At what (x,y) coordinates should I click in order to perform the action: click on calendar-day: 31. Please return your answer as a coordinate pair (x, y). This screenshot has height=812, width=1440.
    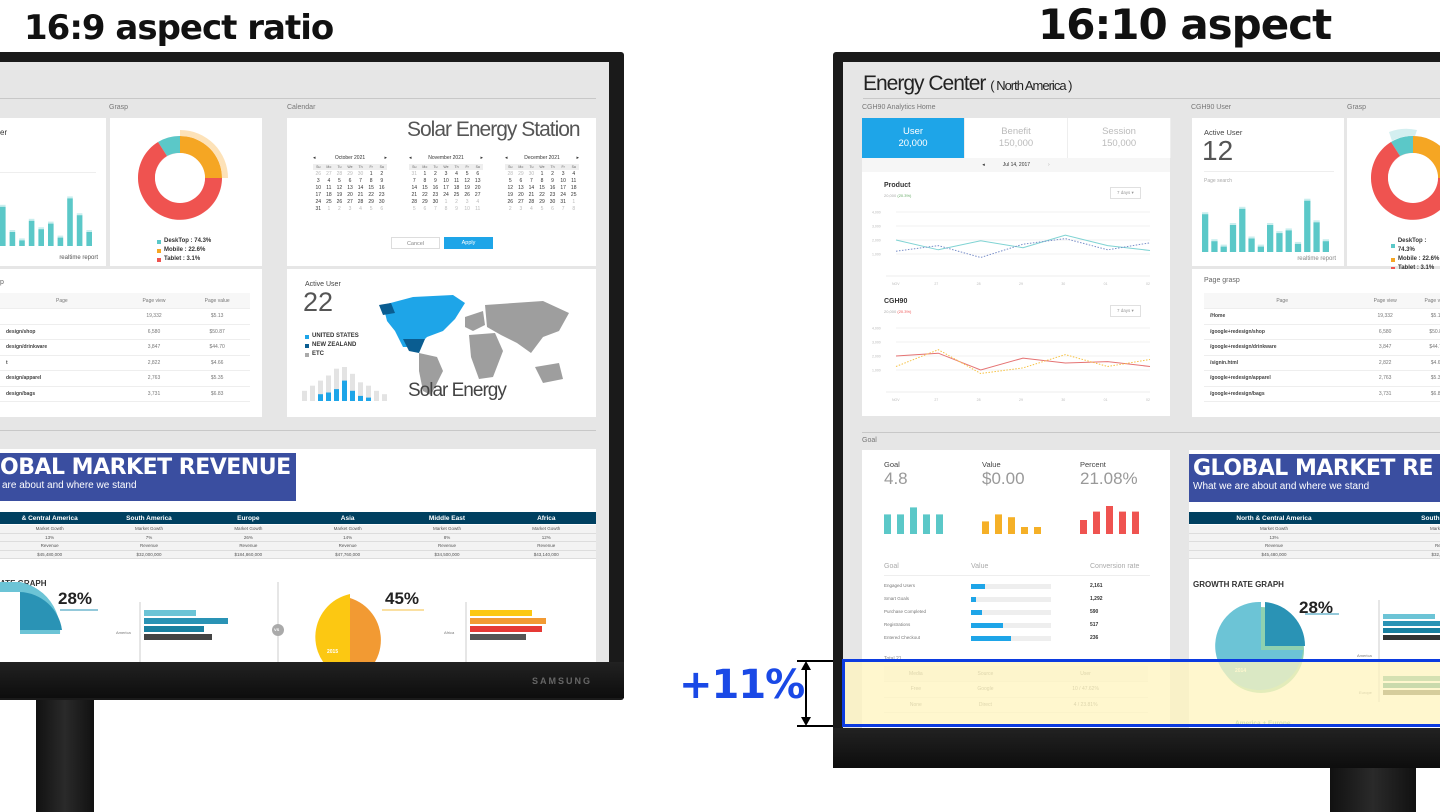
    Looking at the image, I should click on (563, 202).